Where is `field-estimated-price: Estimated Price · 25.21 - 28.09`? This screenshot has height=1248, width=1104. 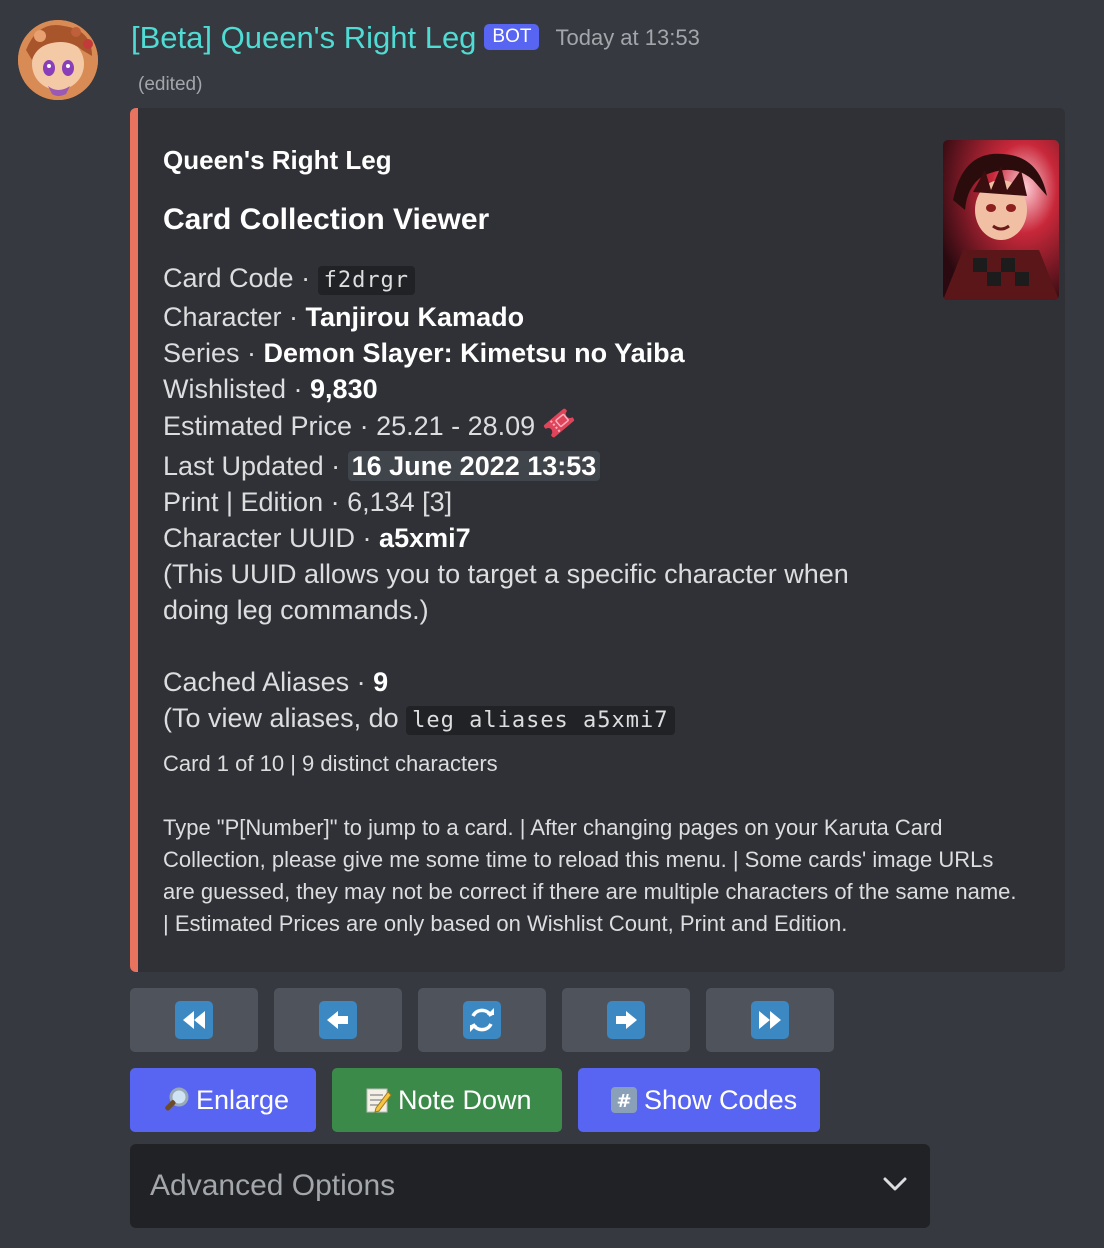 field-estimated-price: Estimated Price · 25.21 - 28.09 is located at coordinates (513, 427).